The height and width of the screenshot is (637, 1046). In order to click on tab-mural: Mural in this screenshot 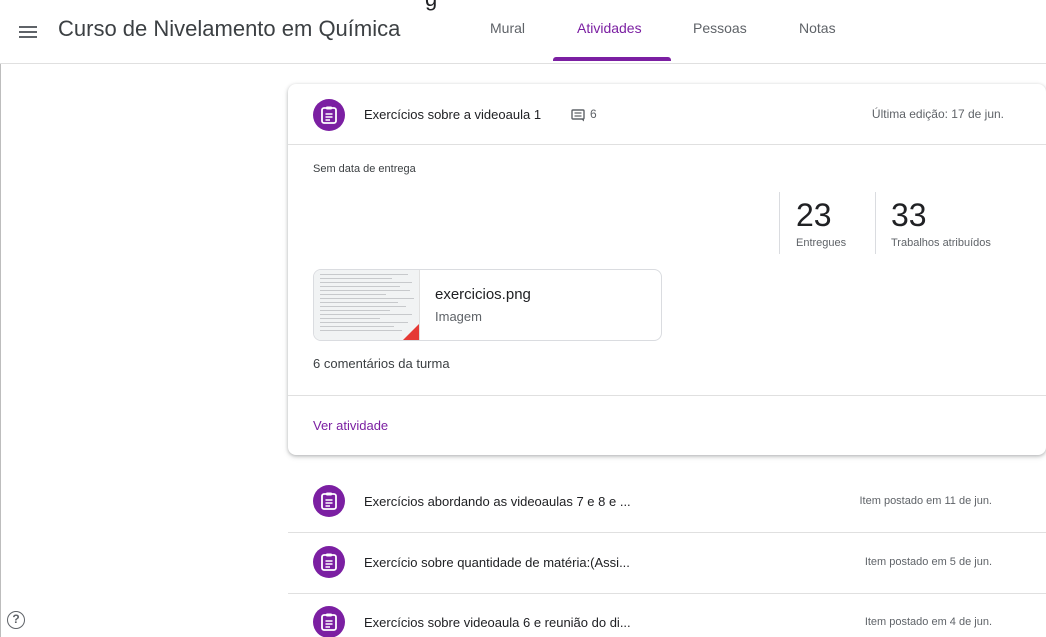, I will do `click(507, 28)`.